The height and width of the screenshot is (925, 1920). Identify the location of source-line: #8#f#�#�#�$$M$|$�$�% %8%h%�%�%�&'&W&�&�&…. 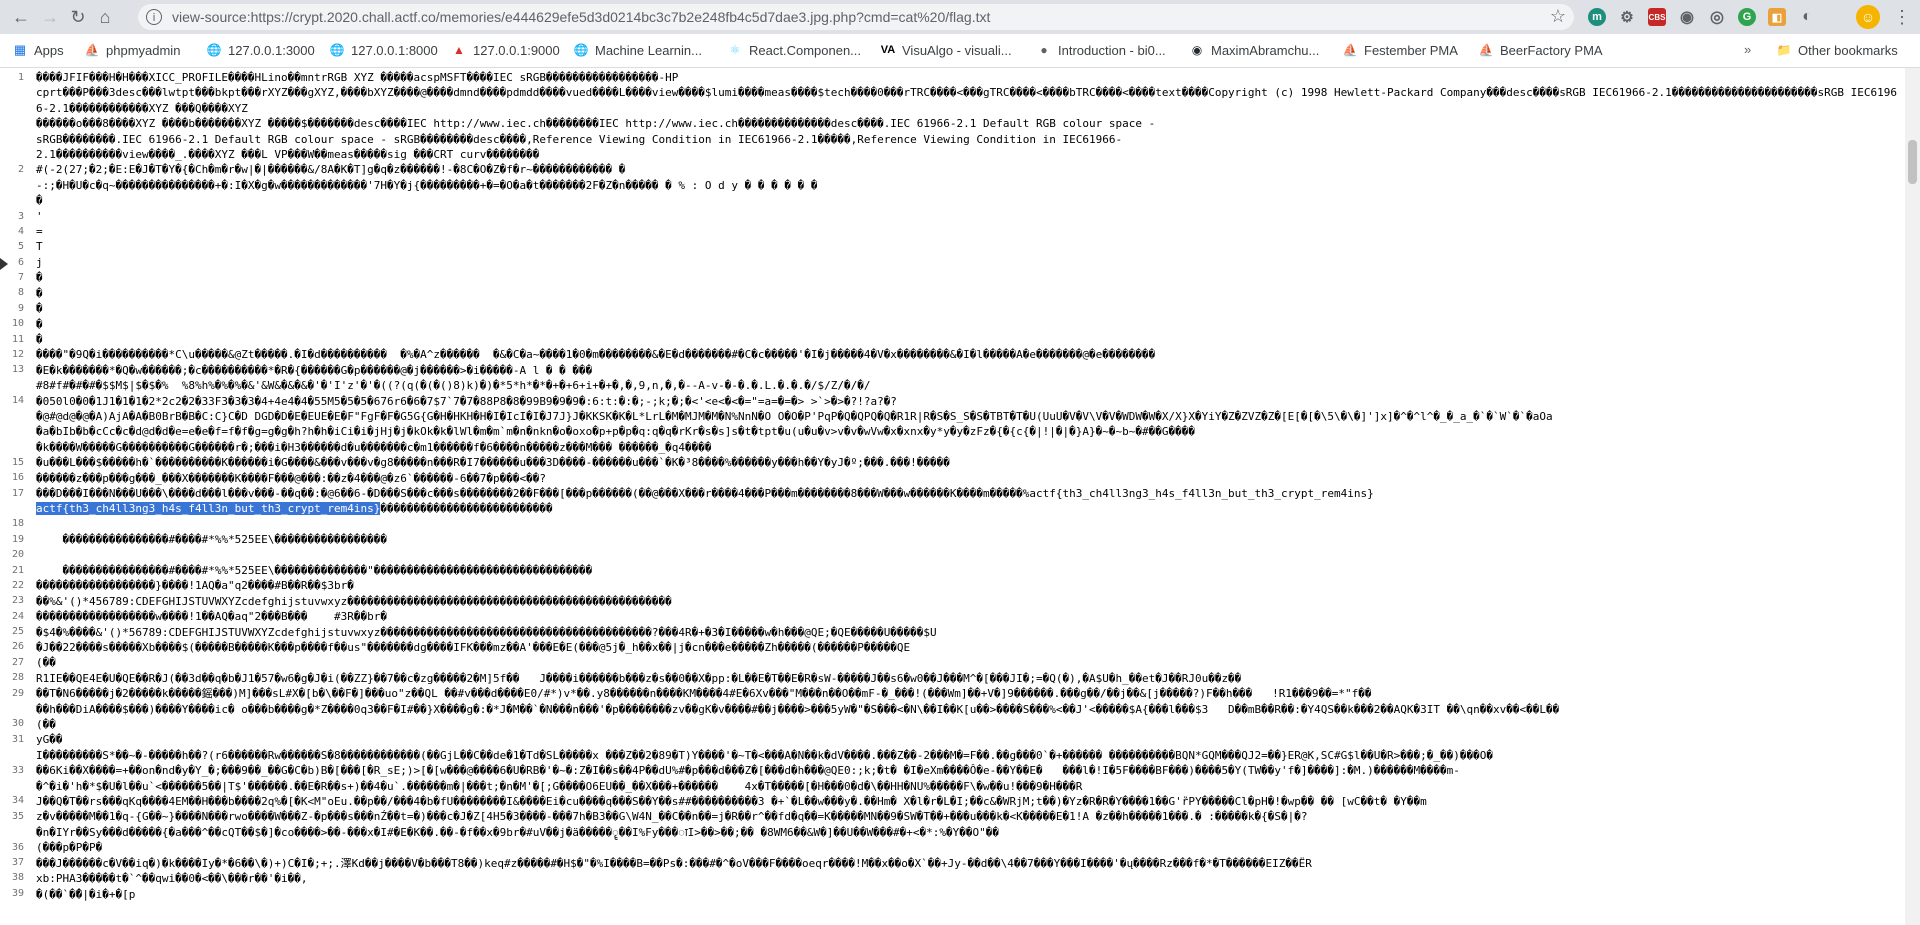
(453, 386).